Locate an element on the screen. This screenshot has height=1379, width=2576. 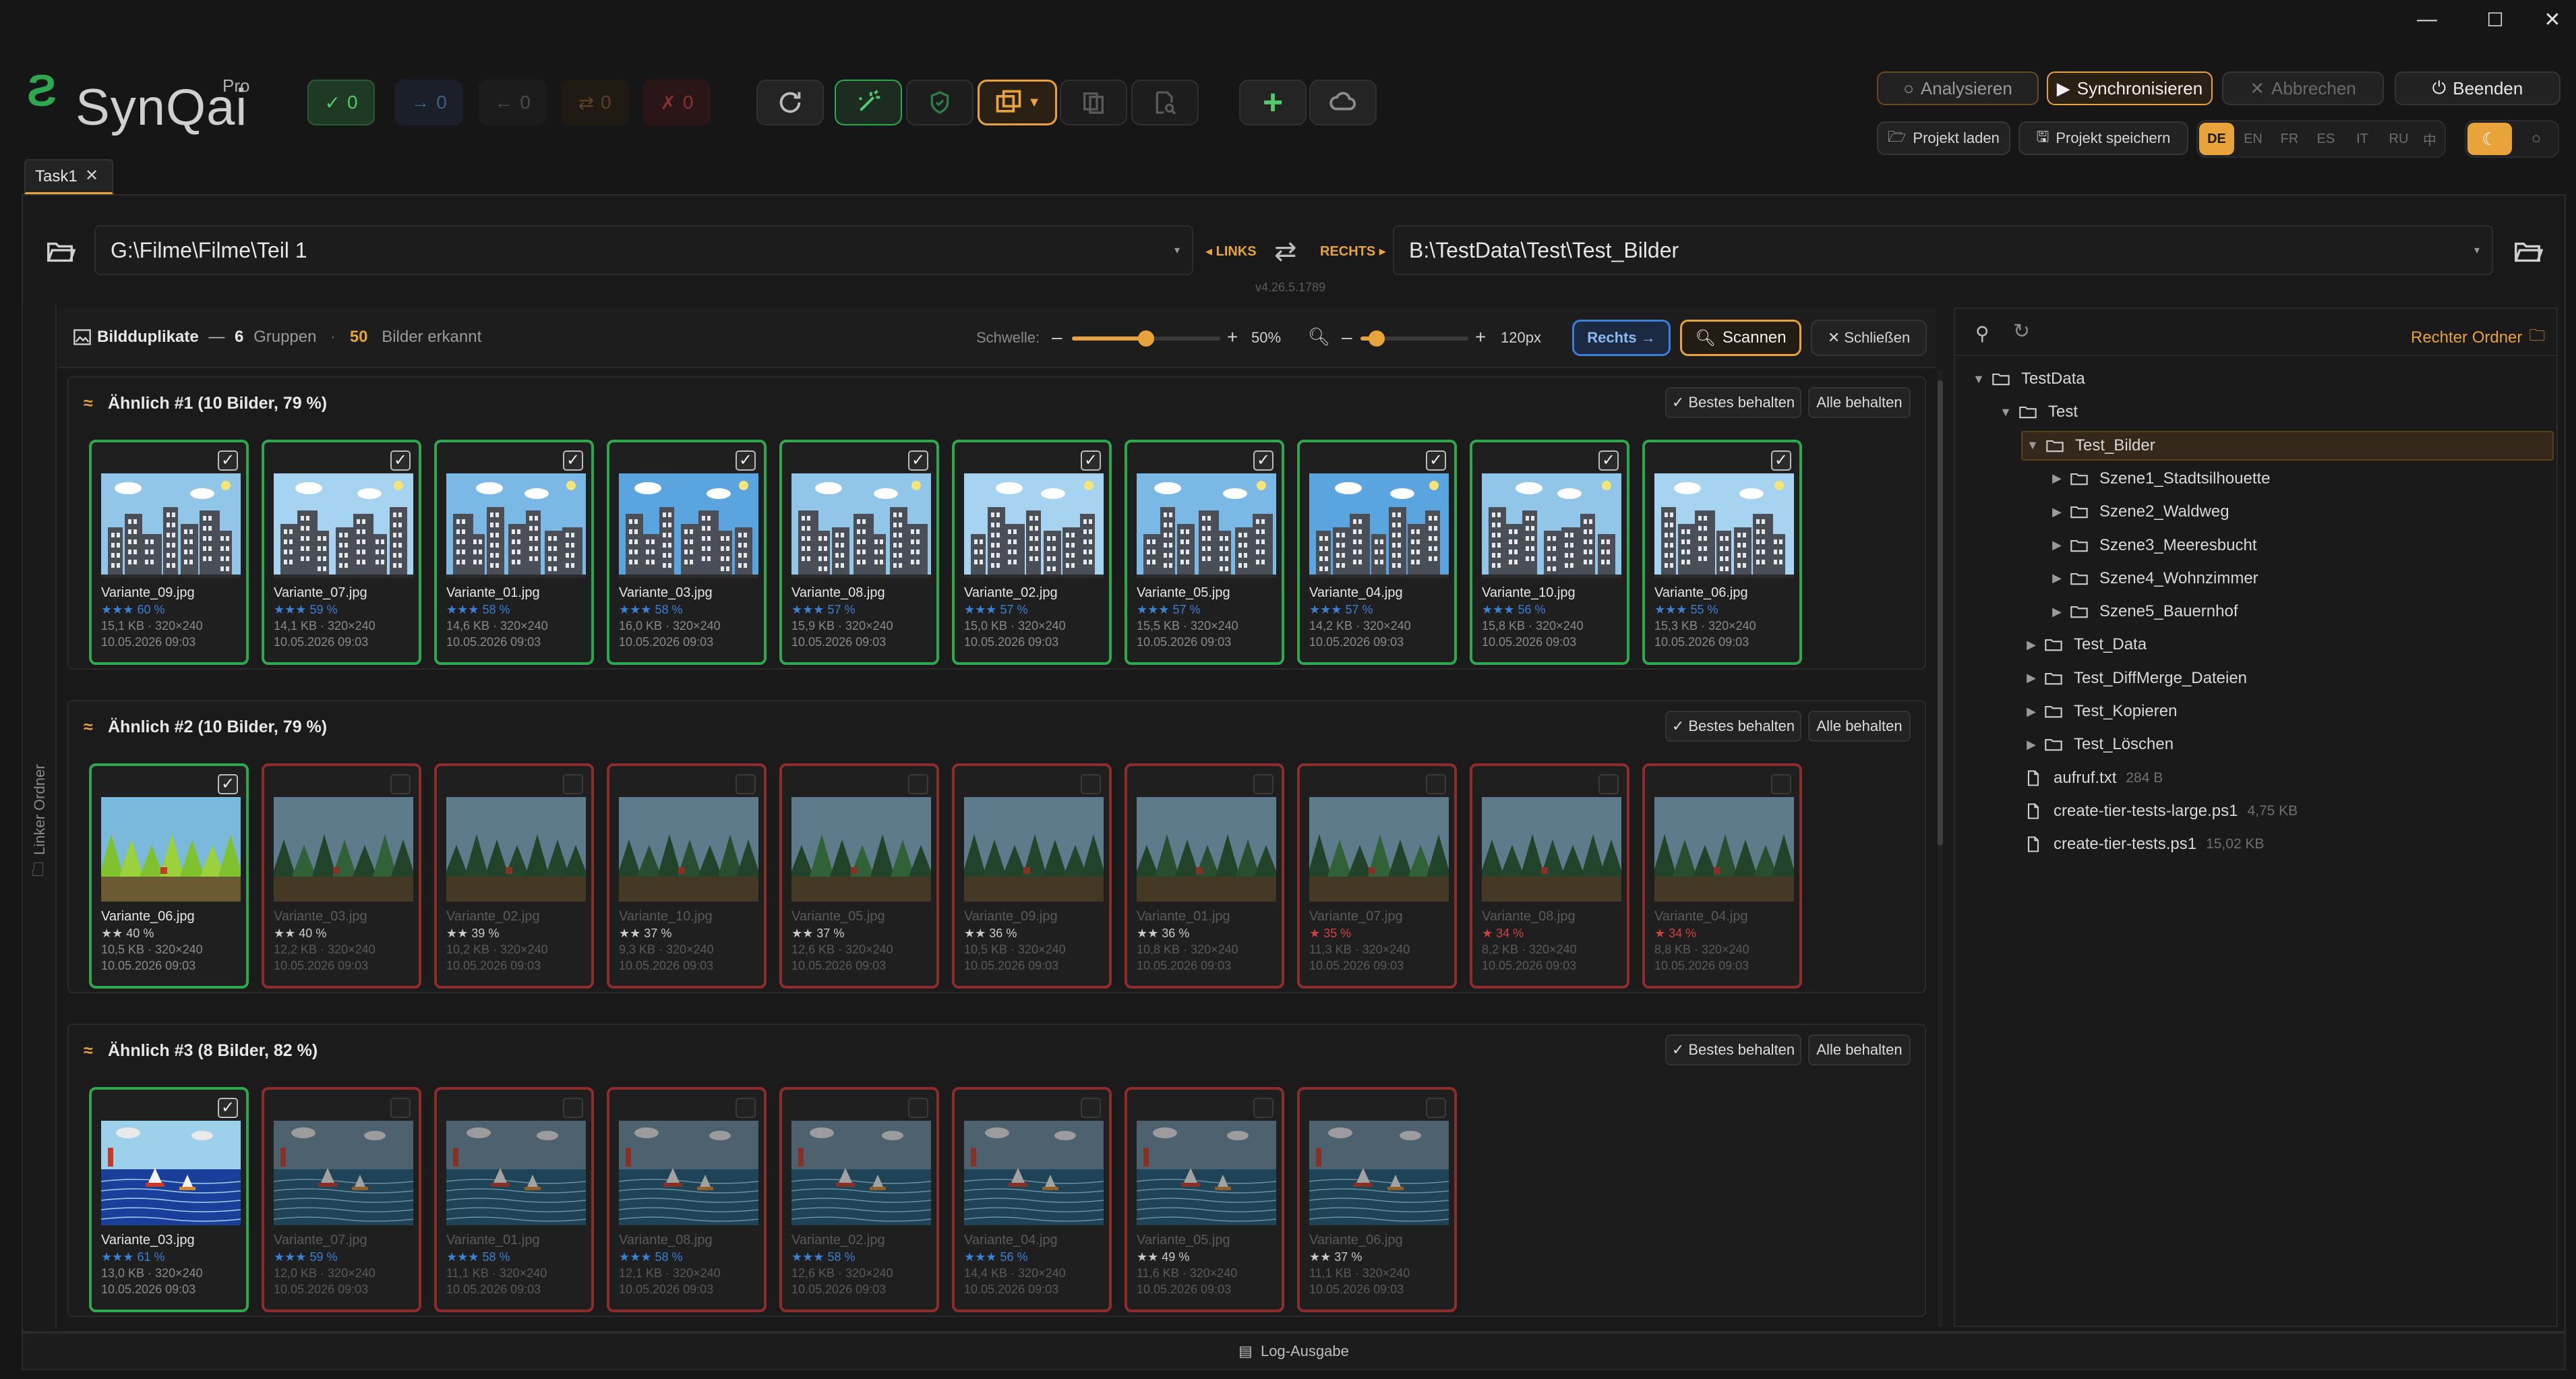
sync-button: ▶ Synchronisieren is located at coordinates (2130, 88).